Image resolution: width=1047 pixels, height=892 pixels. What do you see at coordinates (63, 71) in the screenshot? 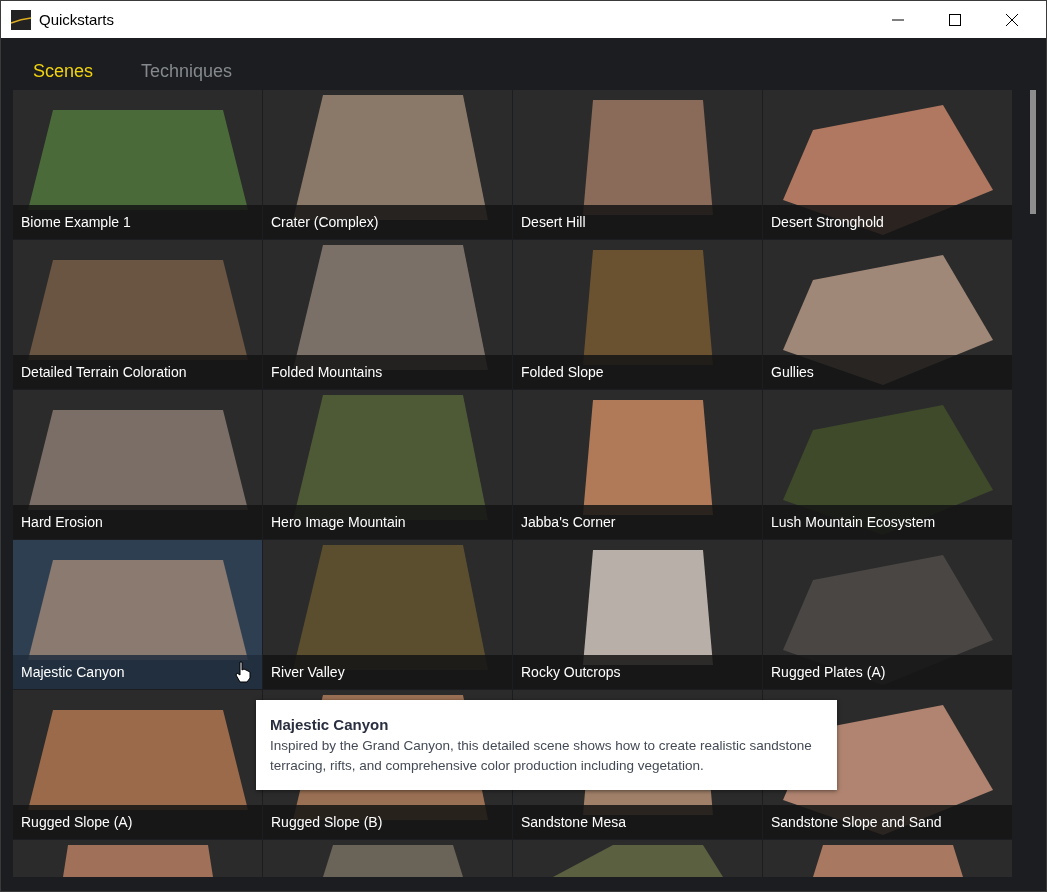
I see `tab: Scenes` at bounding box center [63, 71].